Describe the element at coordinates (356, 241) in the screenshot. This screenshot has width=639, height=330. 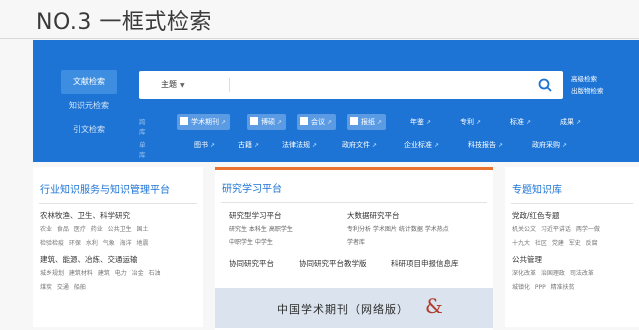
I see `big-data-links: 学者库` at that location.